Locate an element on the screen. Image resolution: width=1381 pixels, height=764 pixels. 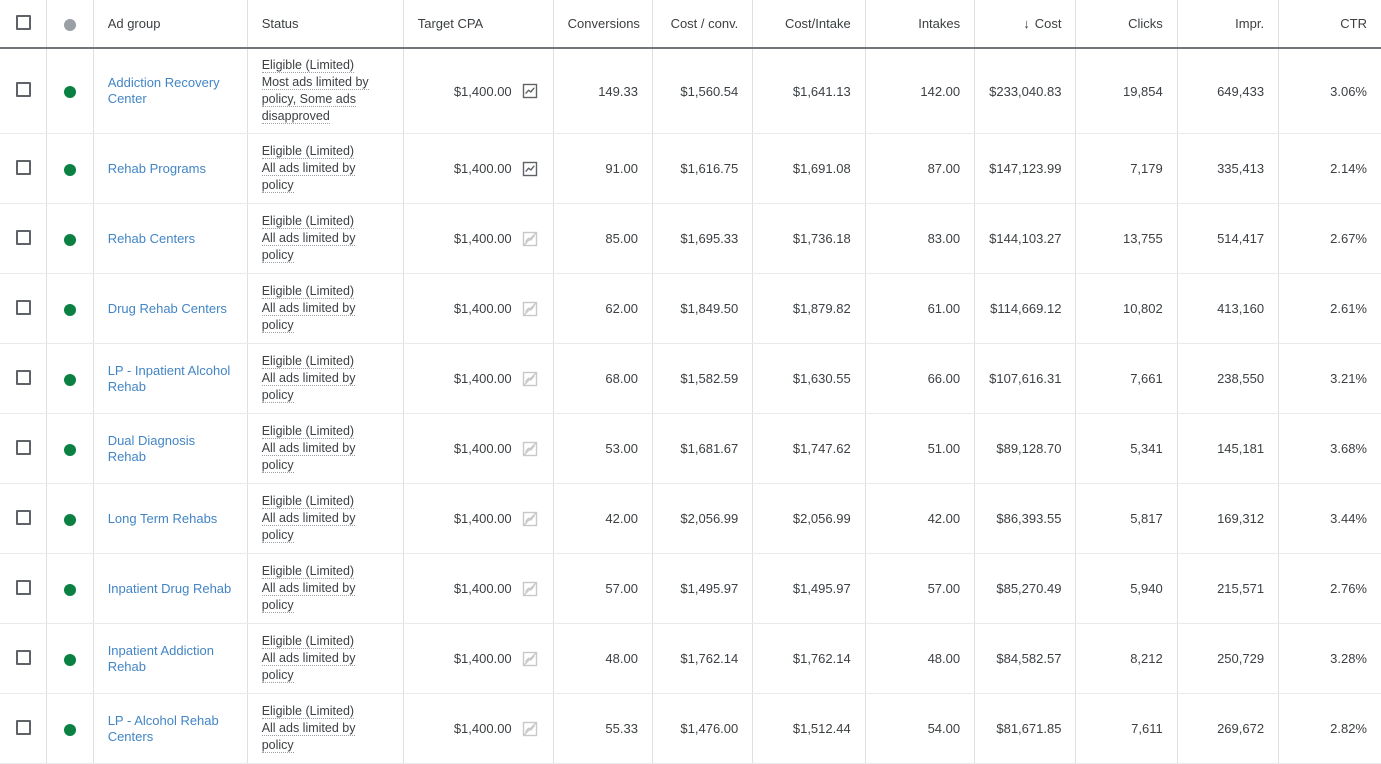
impressions-cell: 413,160 is located at coordinates (1228, 308).